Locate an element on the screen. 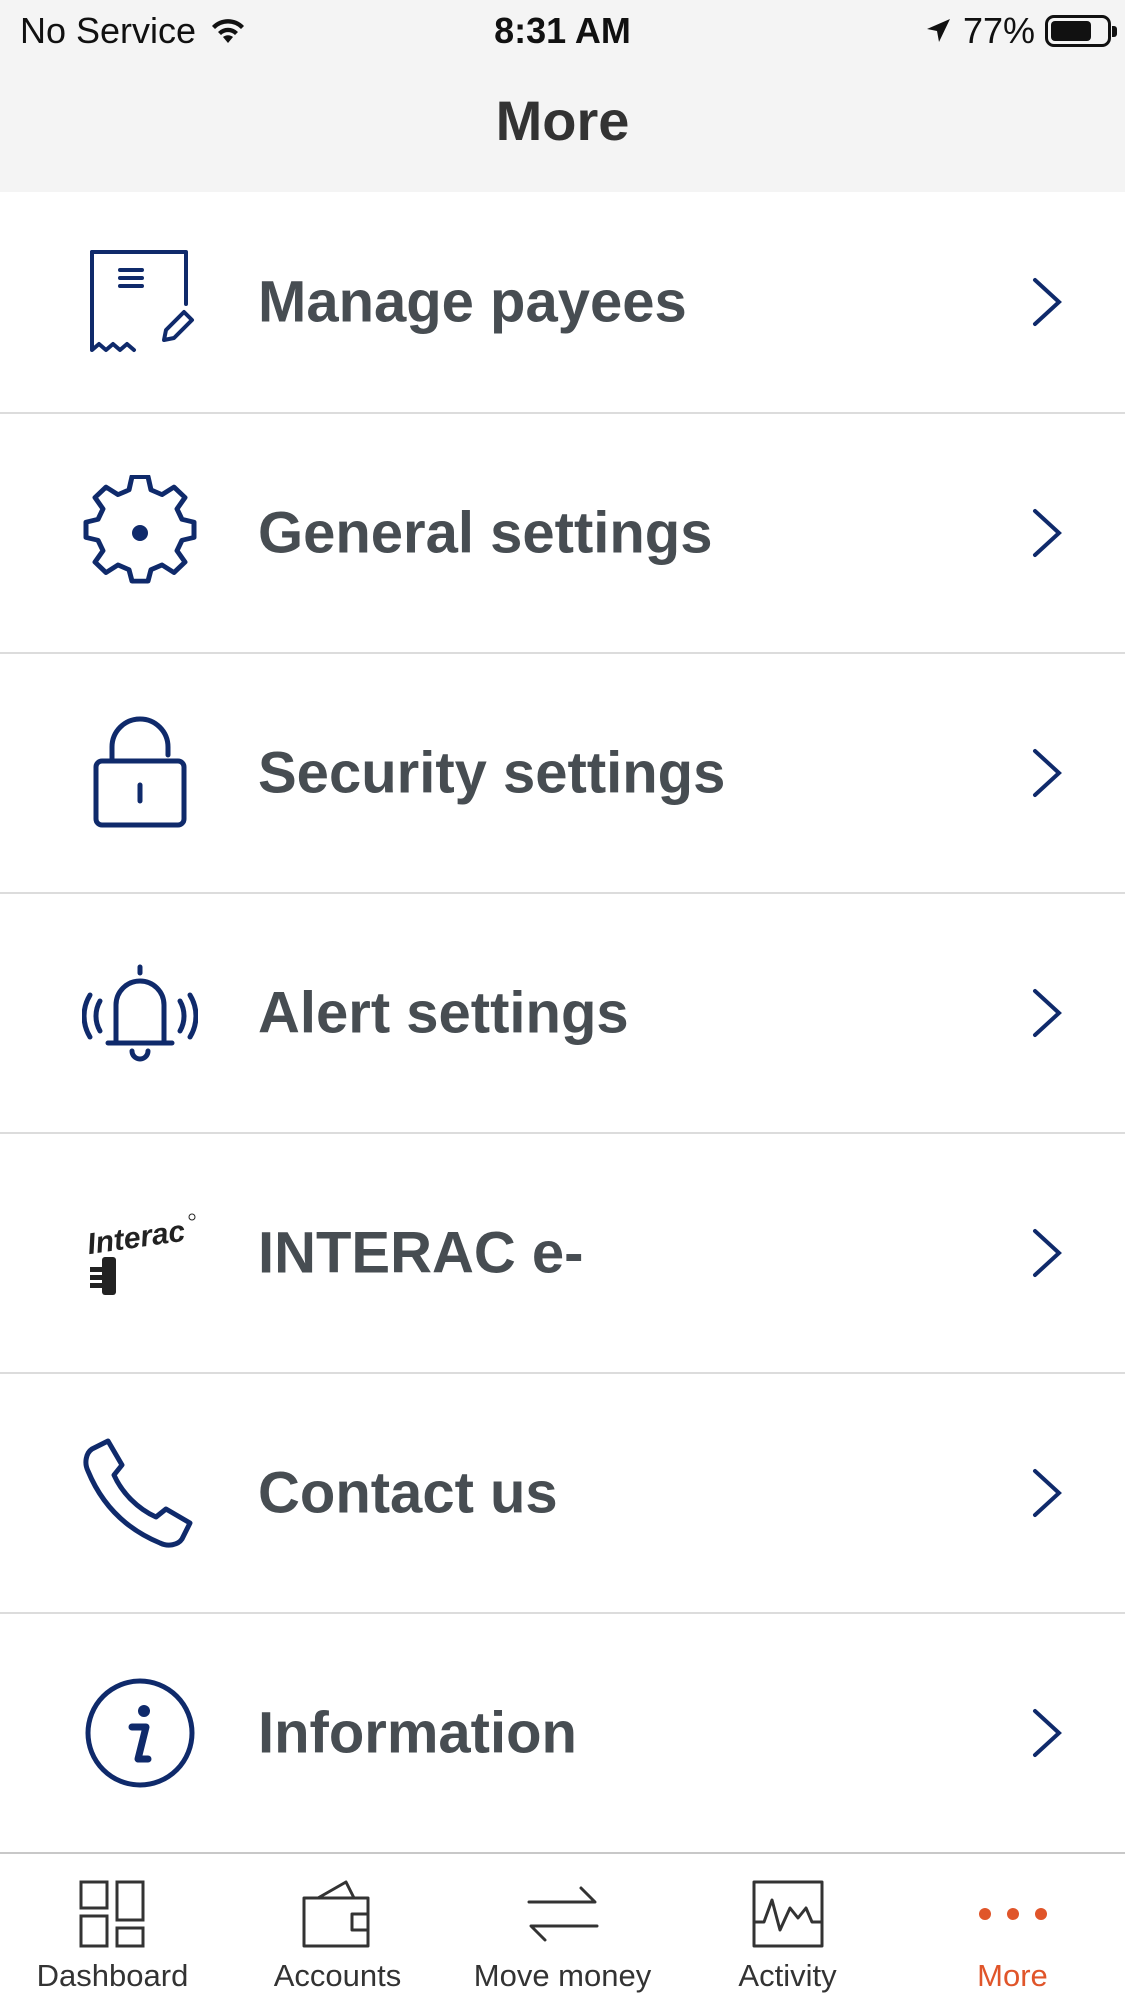  payee-receipt-icon is located at coordinates (140, 302).